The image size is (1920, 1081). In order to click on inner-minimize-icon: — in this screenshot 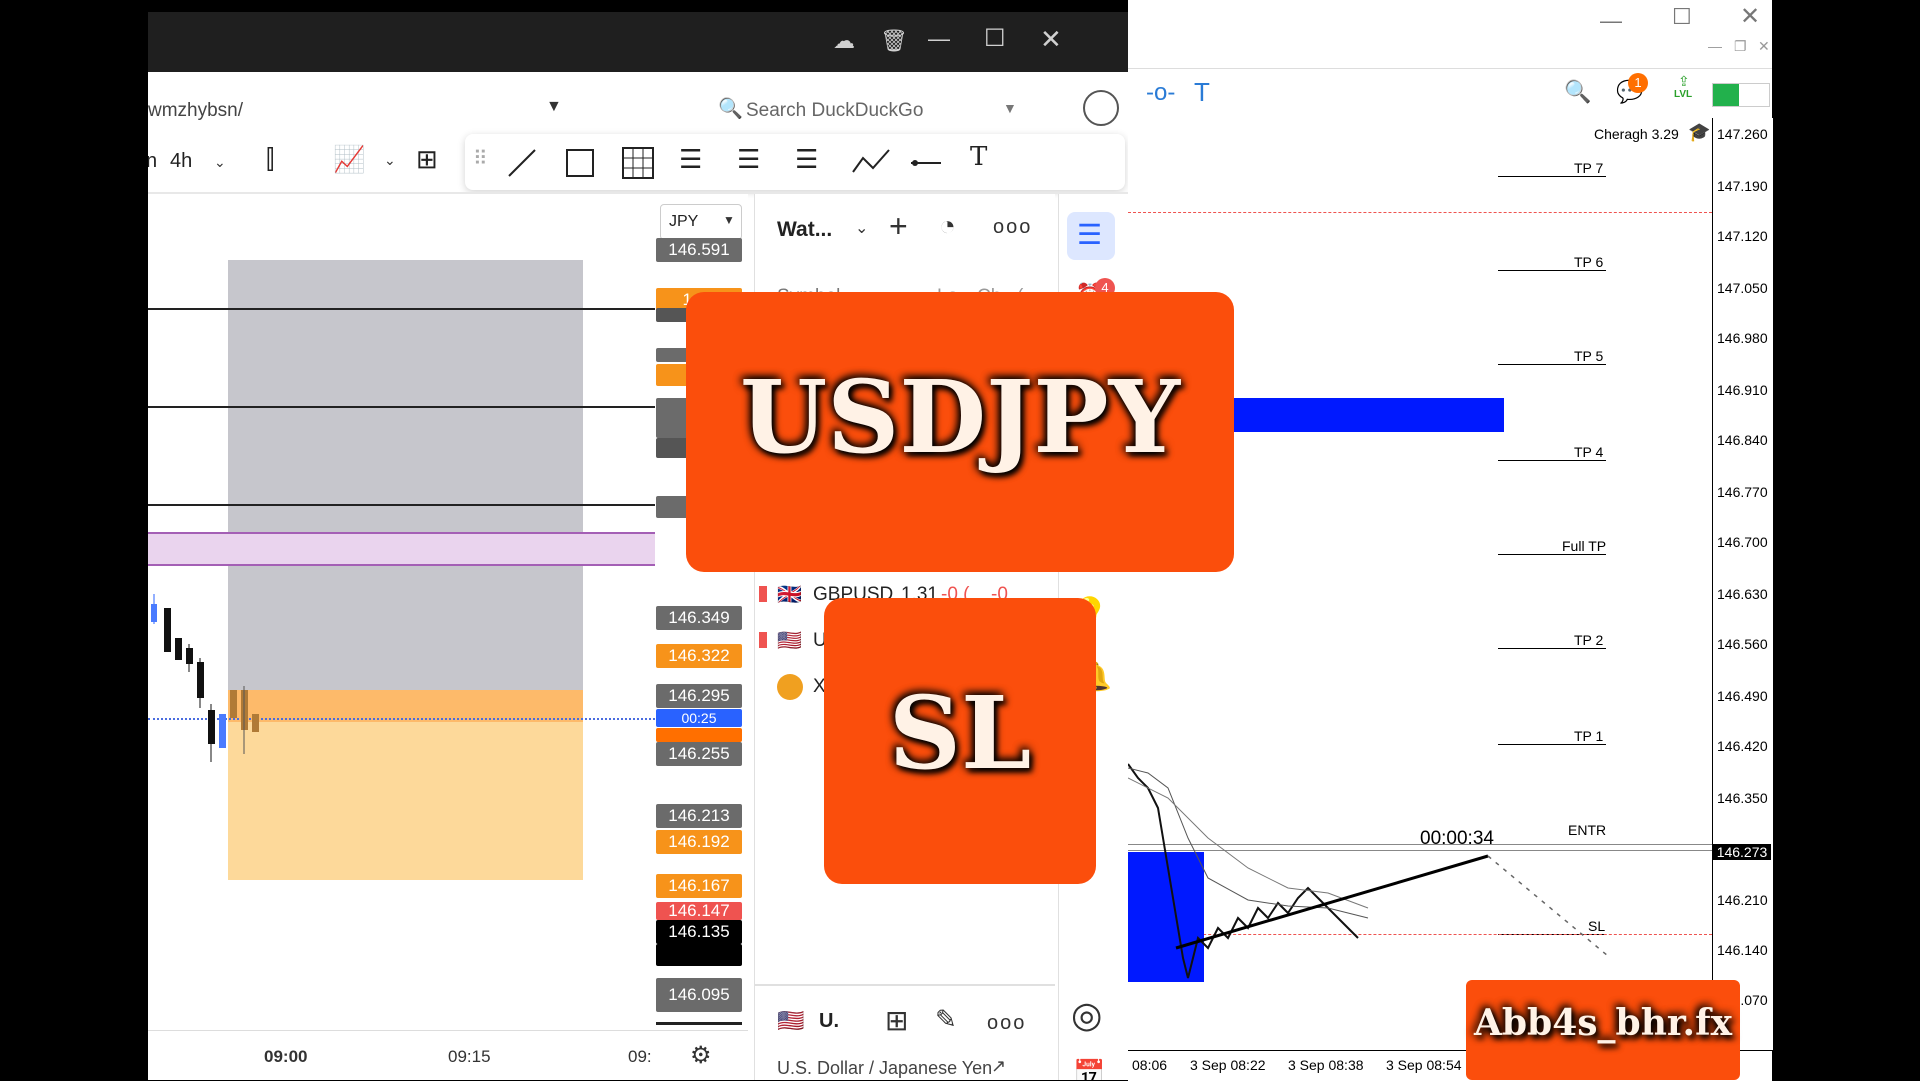, I will do `click(1715, 46)`.